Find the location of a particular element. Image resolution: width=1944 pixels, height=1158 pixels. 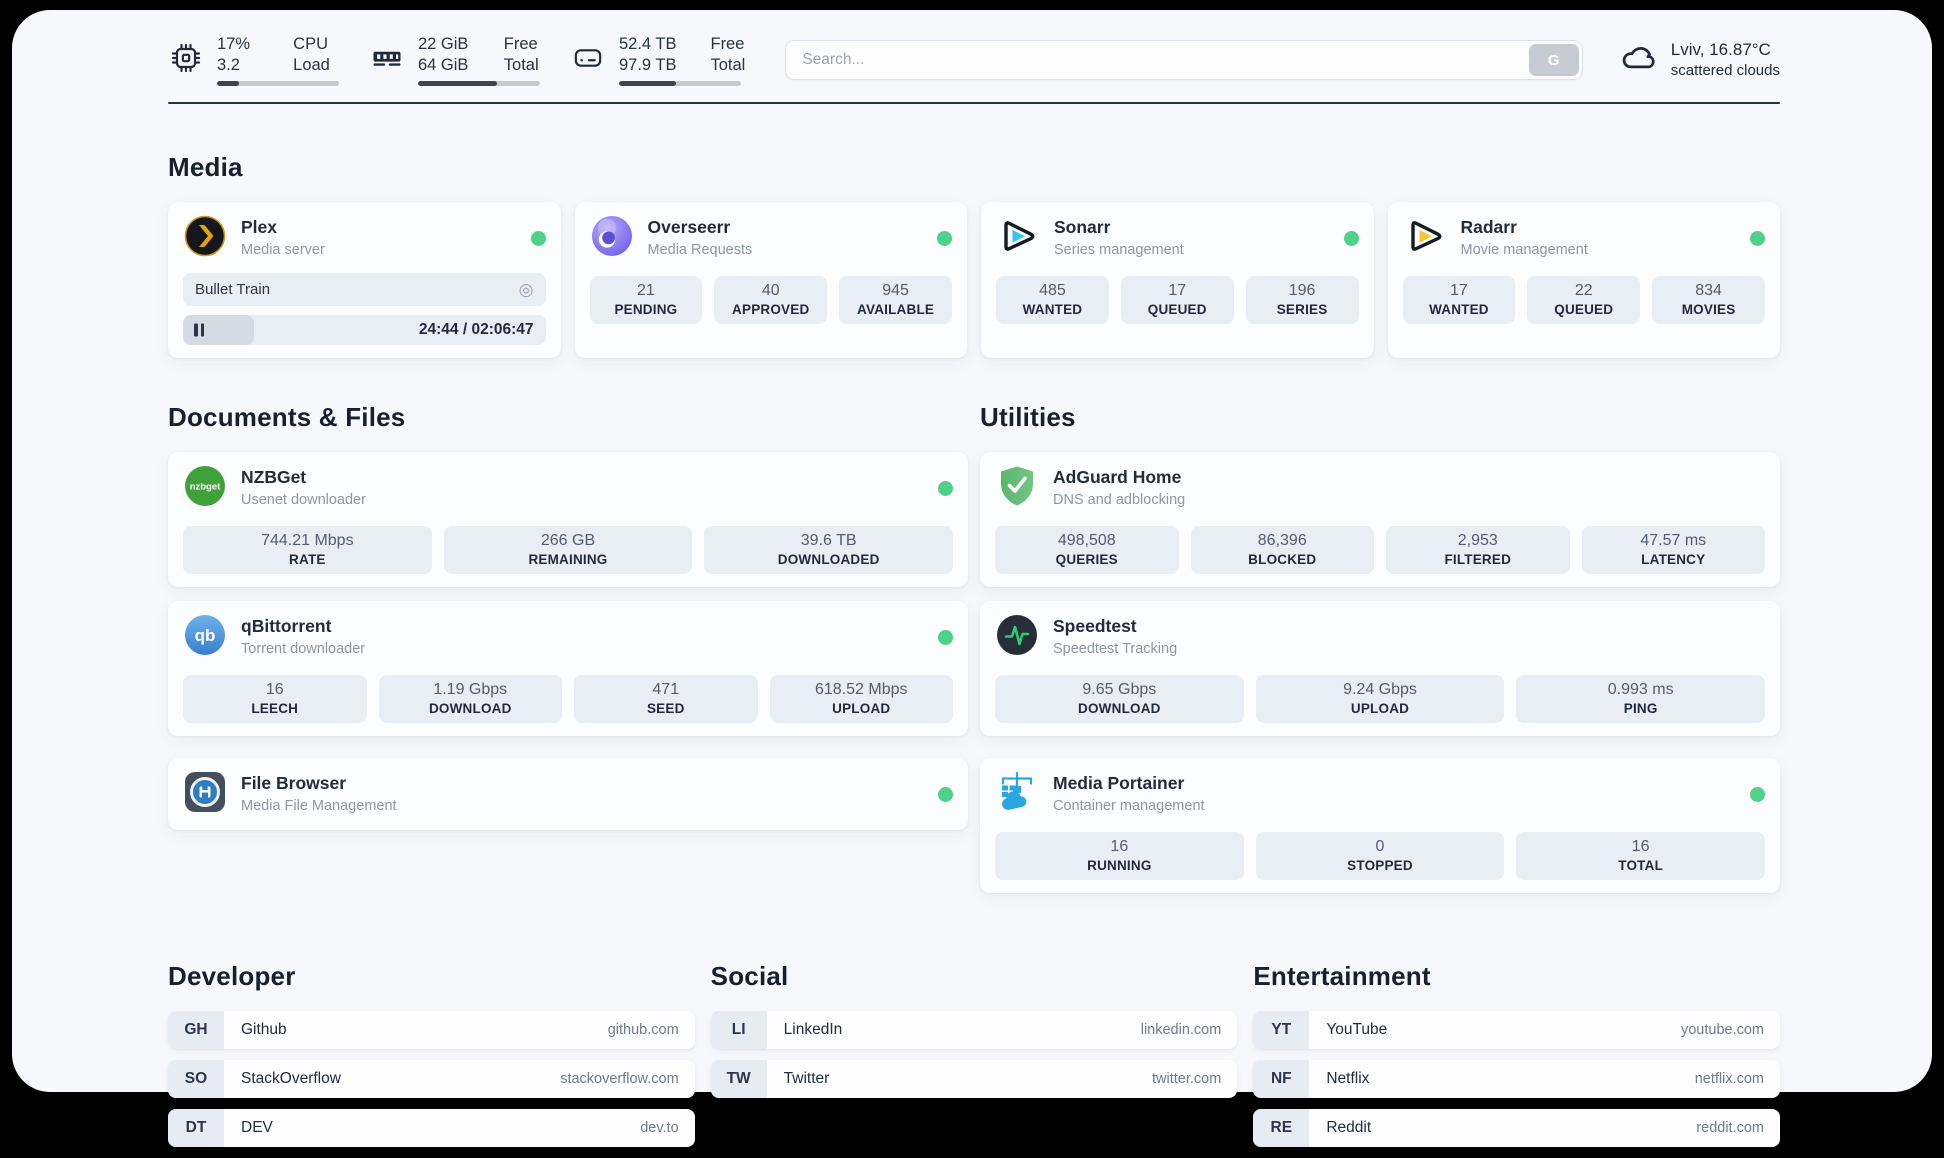

link-abbr: YT is located at coordinates (1281, 1030).